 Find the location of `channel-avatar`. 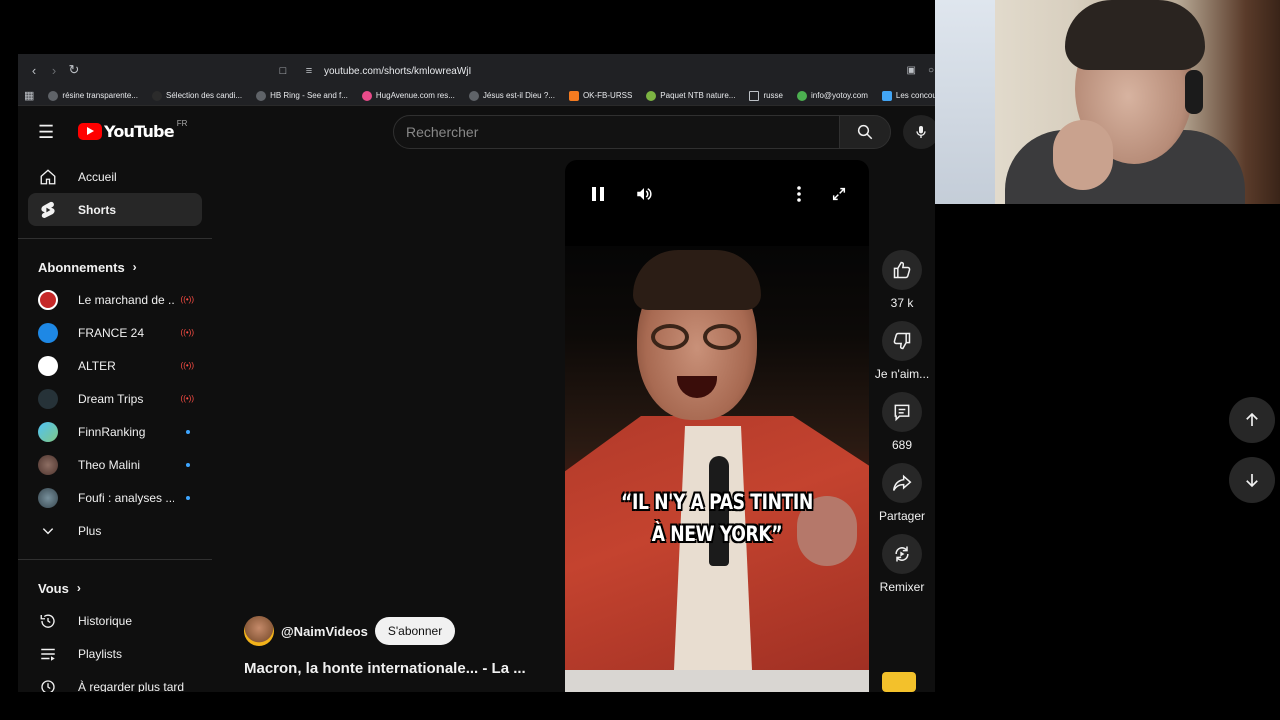

channel-avatar is located at coordinates (259, 631).